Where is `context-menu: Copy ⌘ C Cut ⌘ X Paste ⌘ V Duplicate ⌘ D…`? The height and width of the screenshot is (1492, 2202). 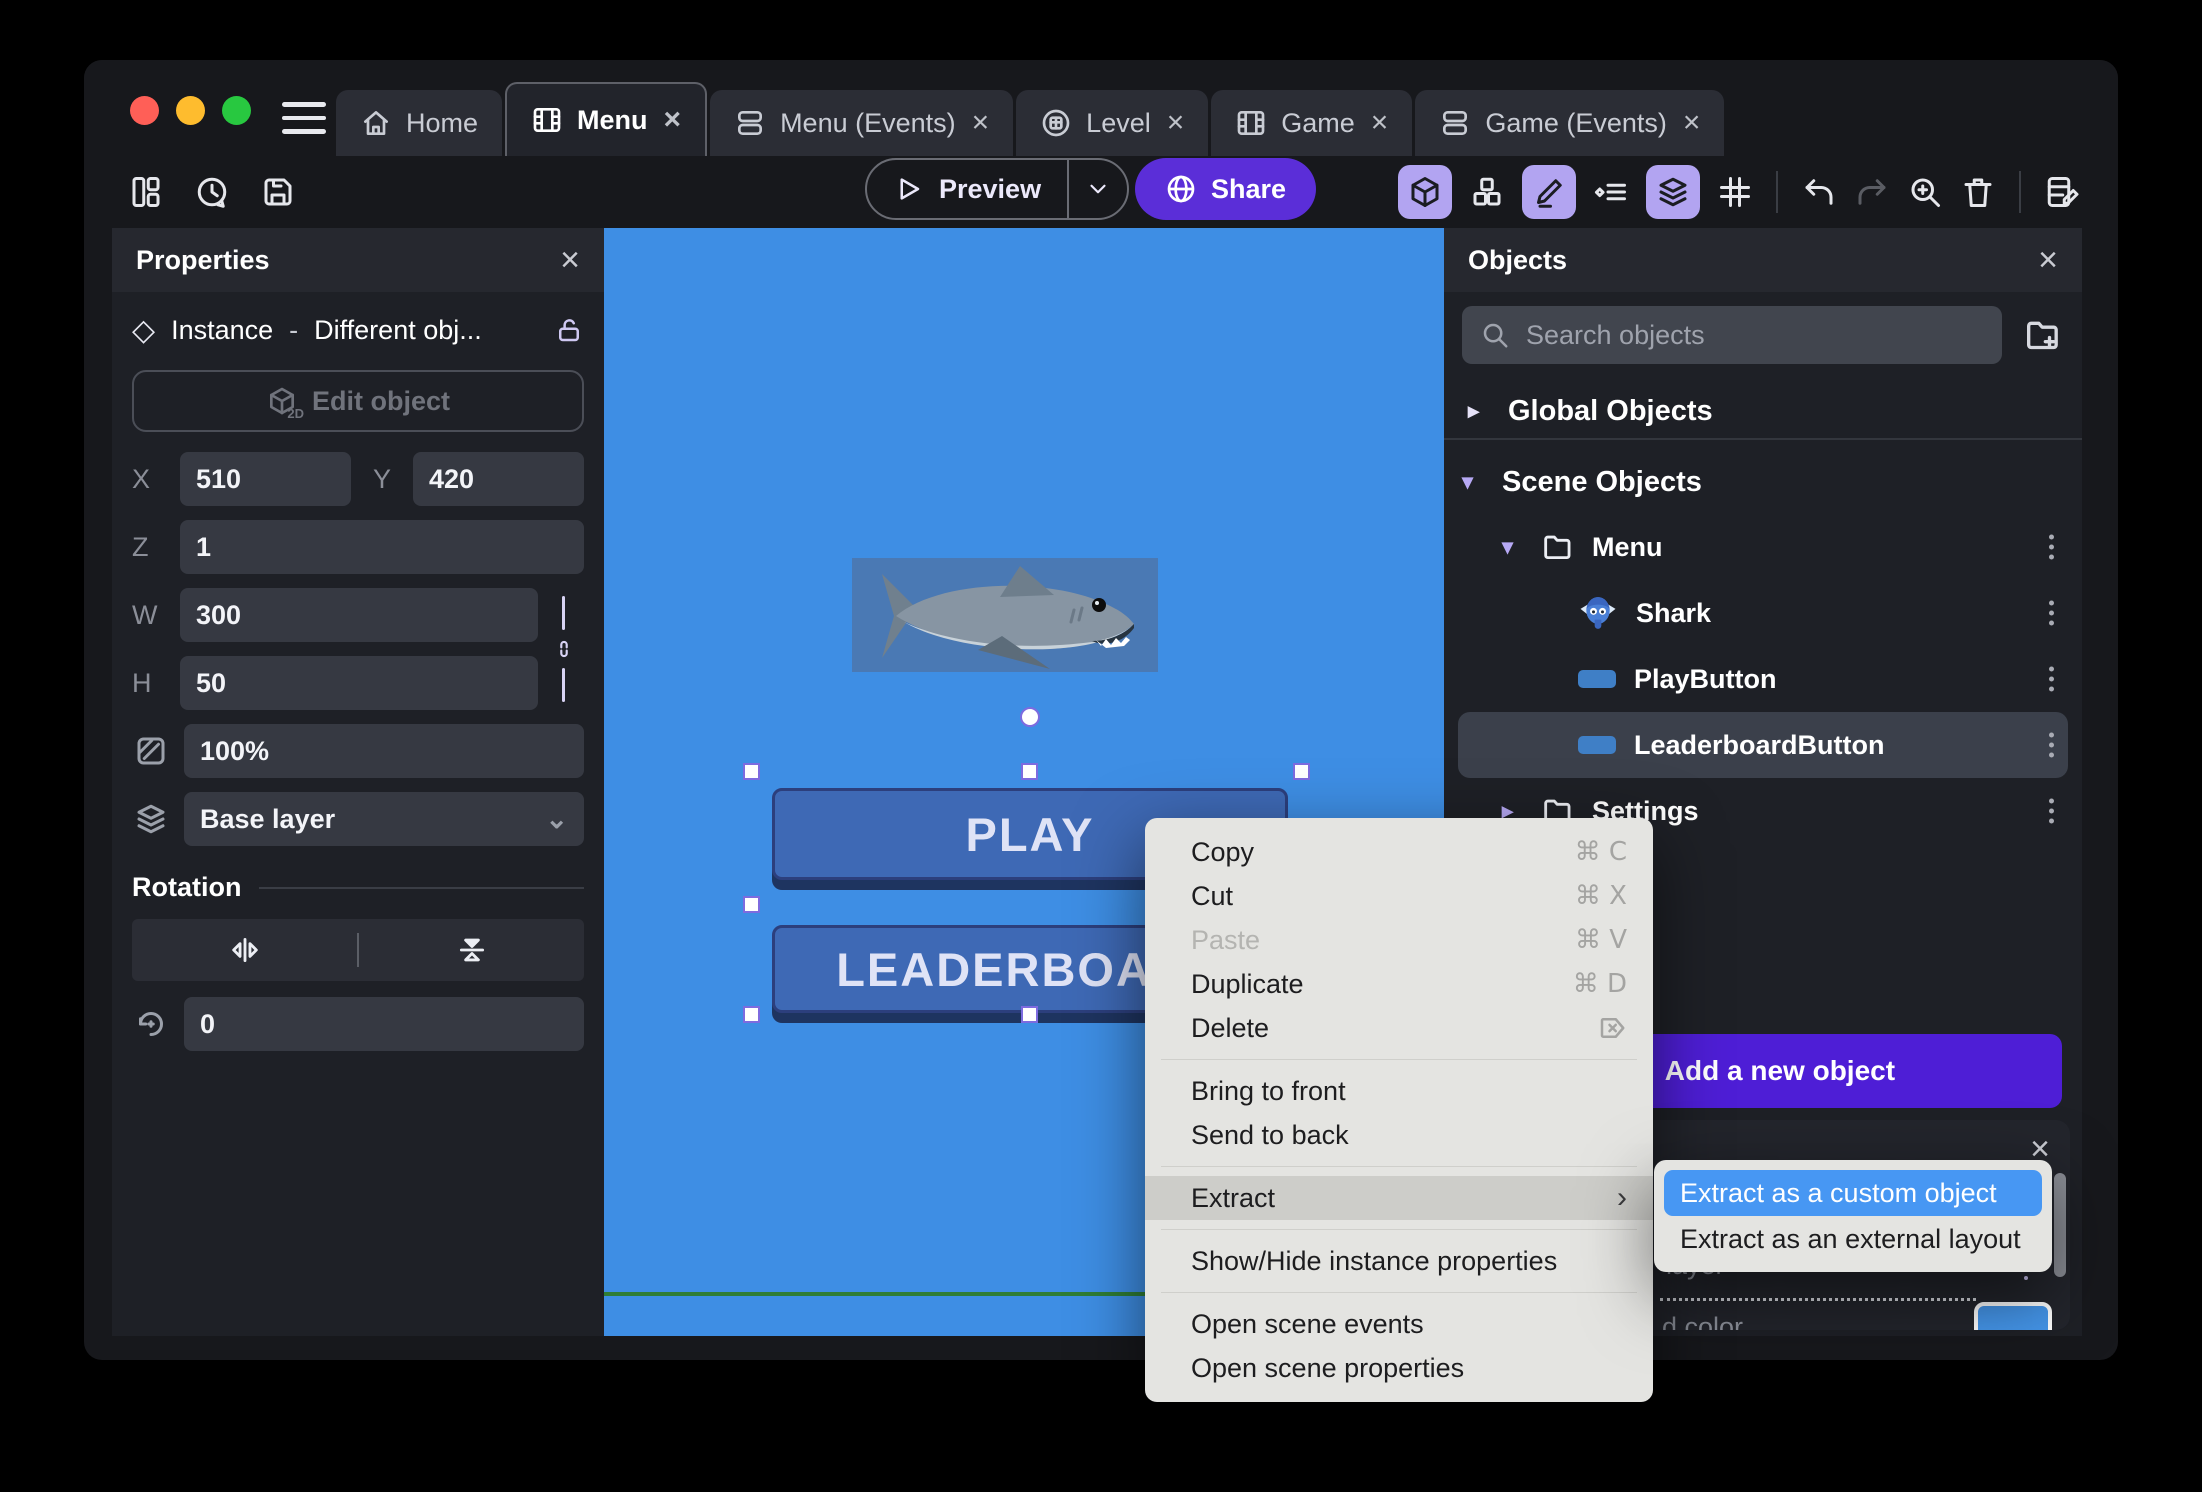 context-menu: Copy ⌘ C Cut ⌘ X Paste ⌘ V Duplicate ⌘ D… is located at coordinates (1399, 1110).